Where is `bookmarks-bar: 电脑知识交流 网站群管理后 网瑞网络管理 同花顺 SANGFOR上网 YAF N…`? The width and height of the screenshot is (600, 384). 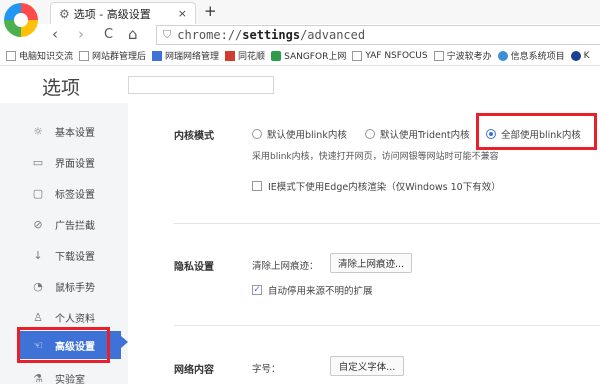 bookmarks-bar: 电脑知识交流 网站群管理后 网瑞网络管理 同花顺 SANGFOR上网 YAF N… is located at coordinates (300, 56).